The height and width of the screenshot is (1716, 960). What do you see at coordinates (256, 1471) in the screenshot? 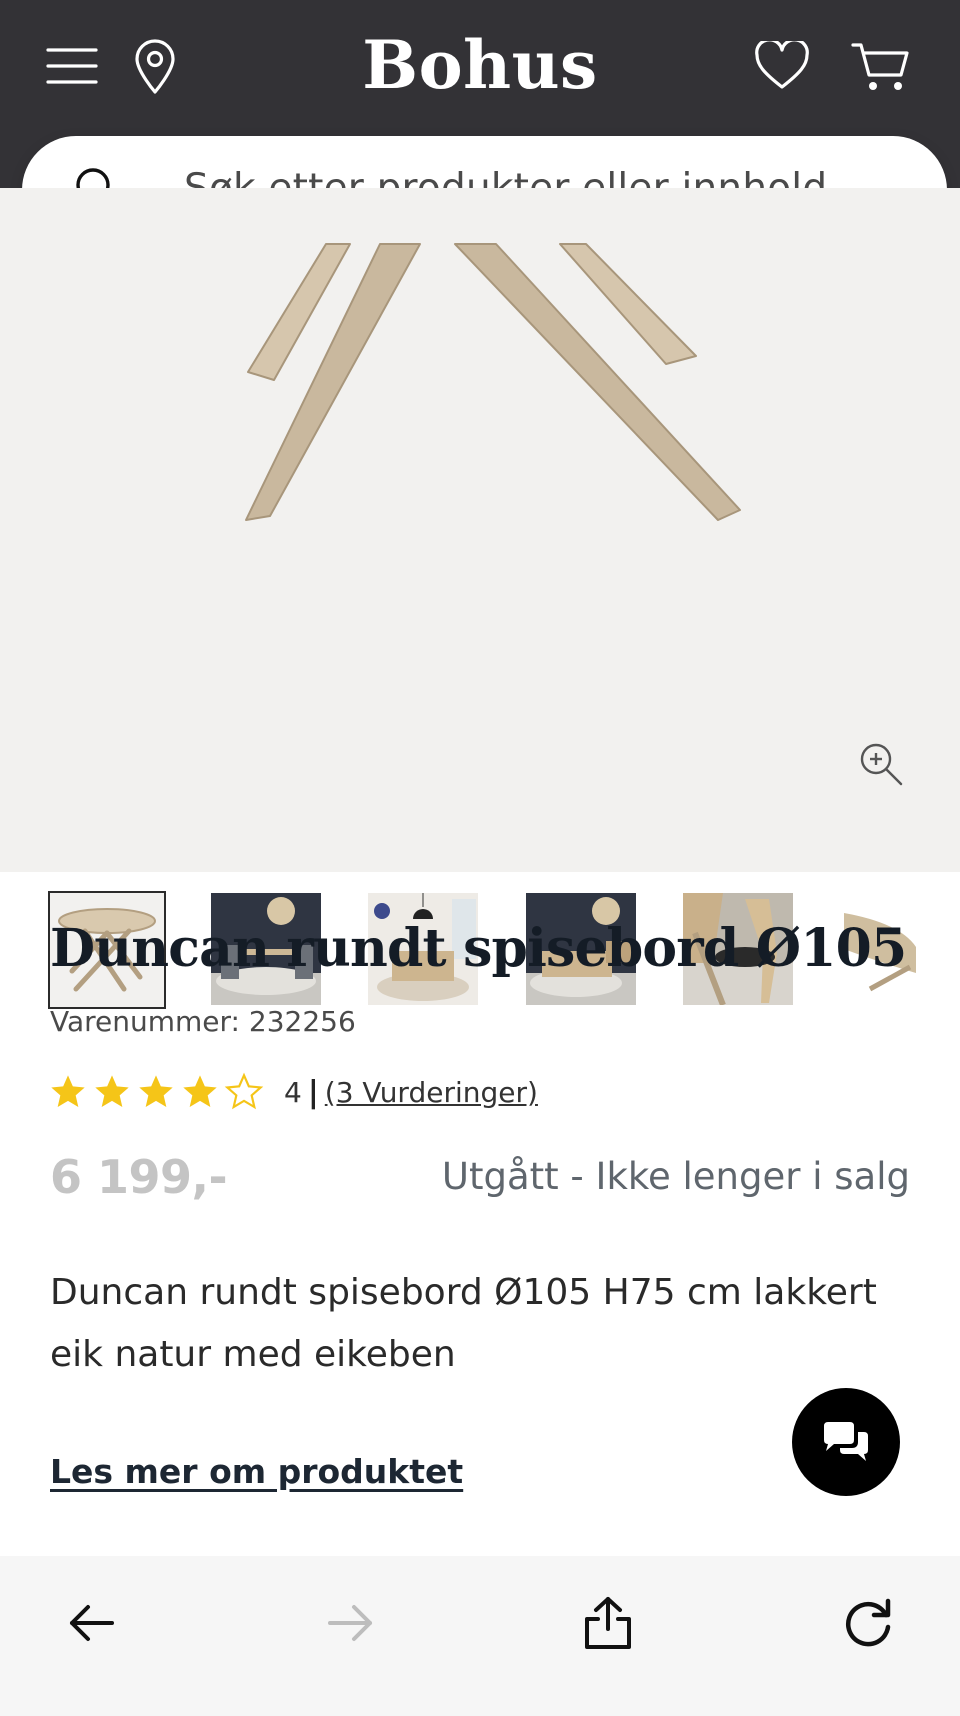
I see `read-more-link: Les mer om produktet` at bounding box center [256, 1471].